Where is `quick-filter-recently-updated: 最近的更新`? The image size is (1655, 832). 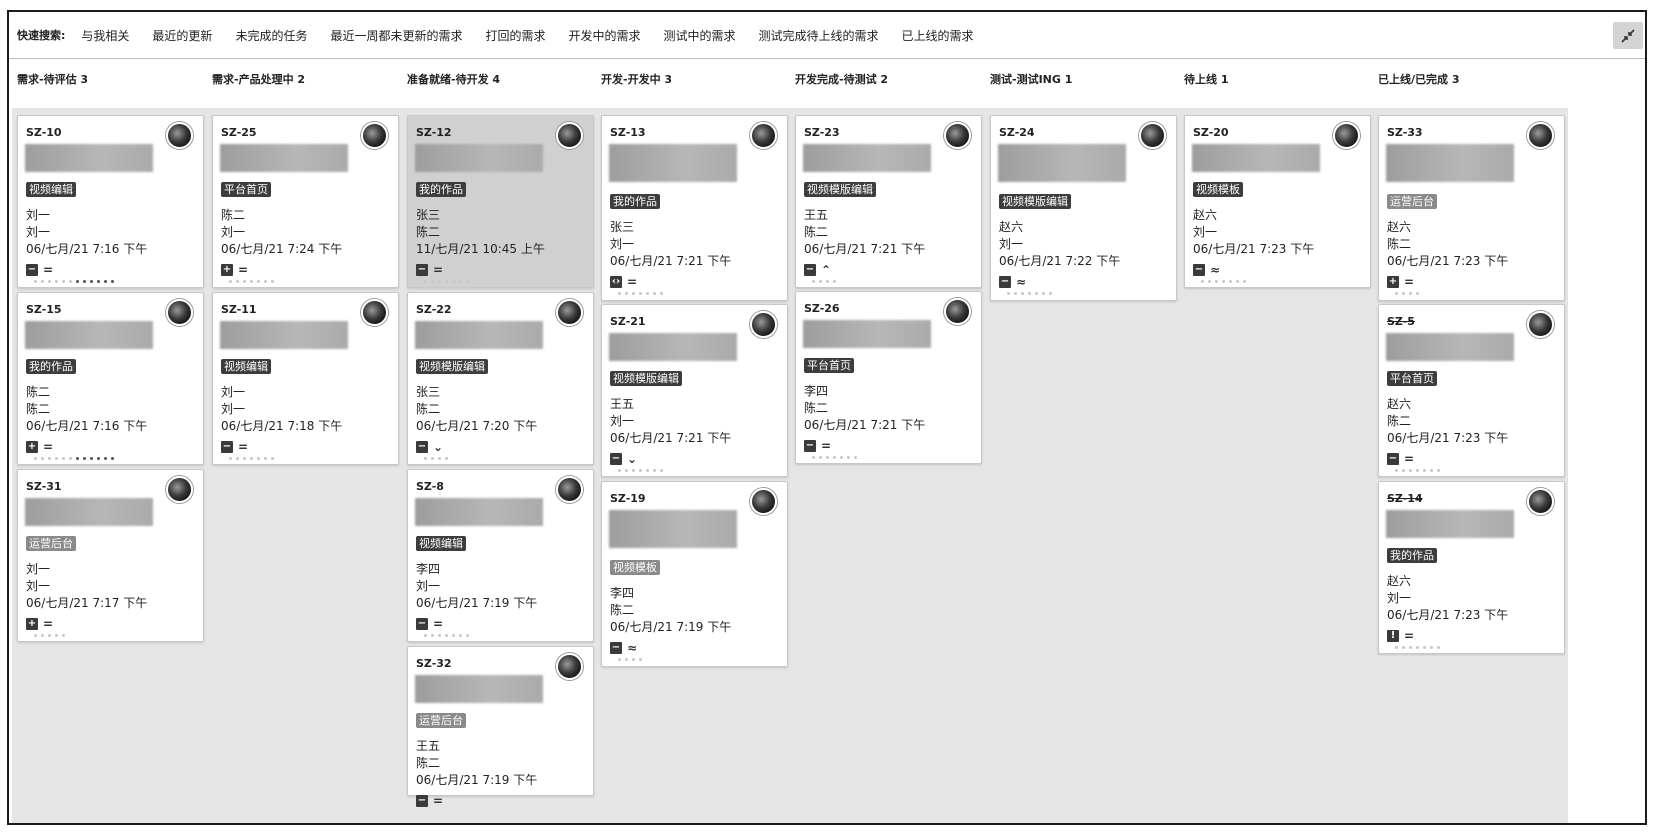 quick-filter-recently-updated: 最近的更新 is located at coordinates (182, 35).